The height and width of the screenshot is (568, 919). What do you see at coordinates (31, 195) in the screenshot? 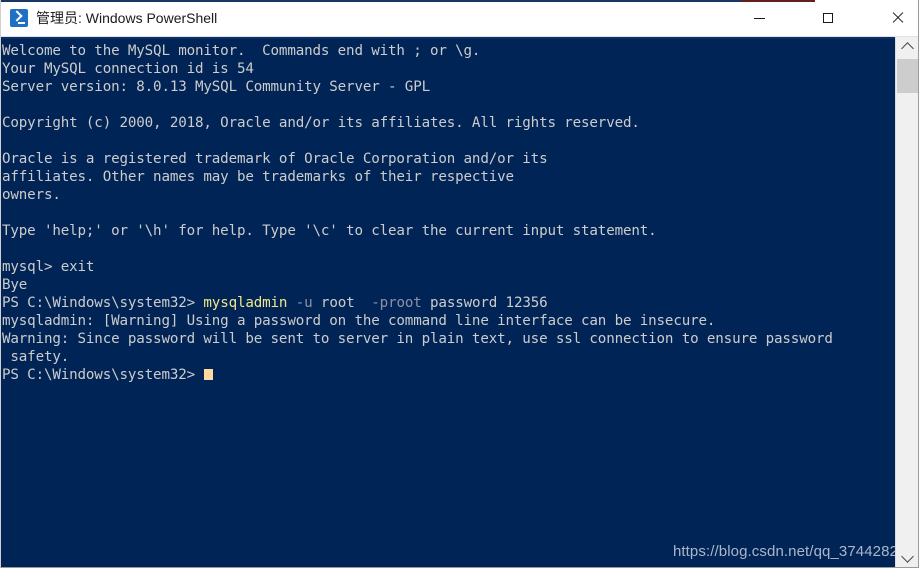
I see `console-text: owners.` at bounding box center [31, 195].